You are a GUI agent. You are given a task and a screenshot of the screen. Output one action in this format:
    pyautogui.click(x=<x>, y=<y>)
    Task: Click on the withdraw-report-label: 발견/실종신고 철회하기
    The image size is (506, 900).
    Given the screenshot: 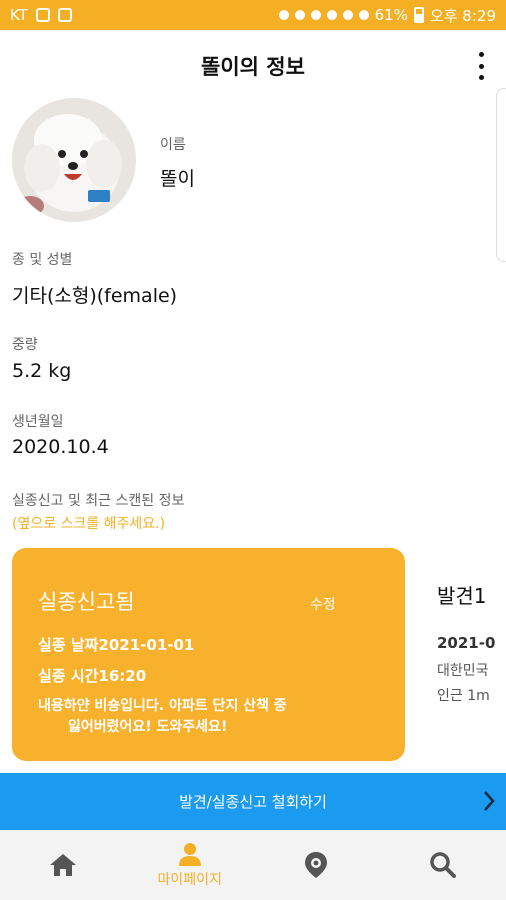 What is the action you would take?
    pyautogui.click(x=253, y=802)
    